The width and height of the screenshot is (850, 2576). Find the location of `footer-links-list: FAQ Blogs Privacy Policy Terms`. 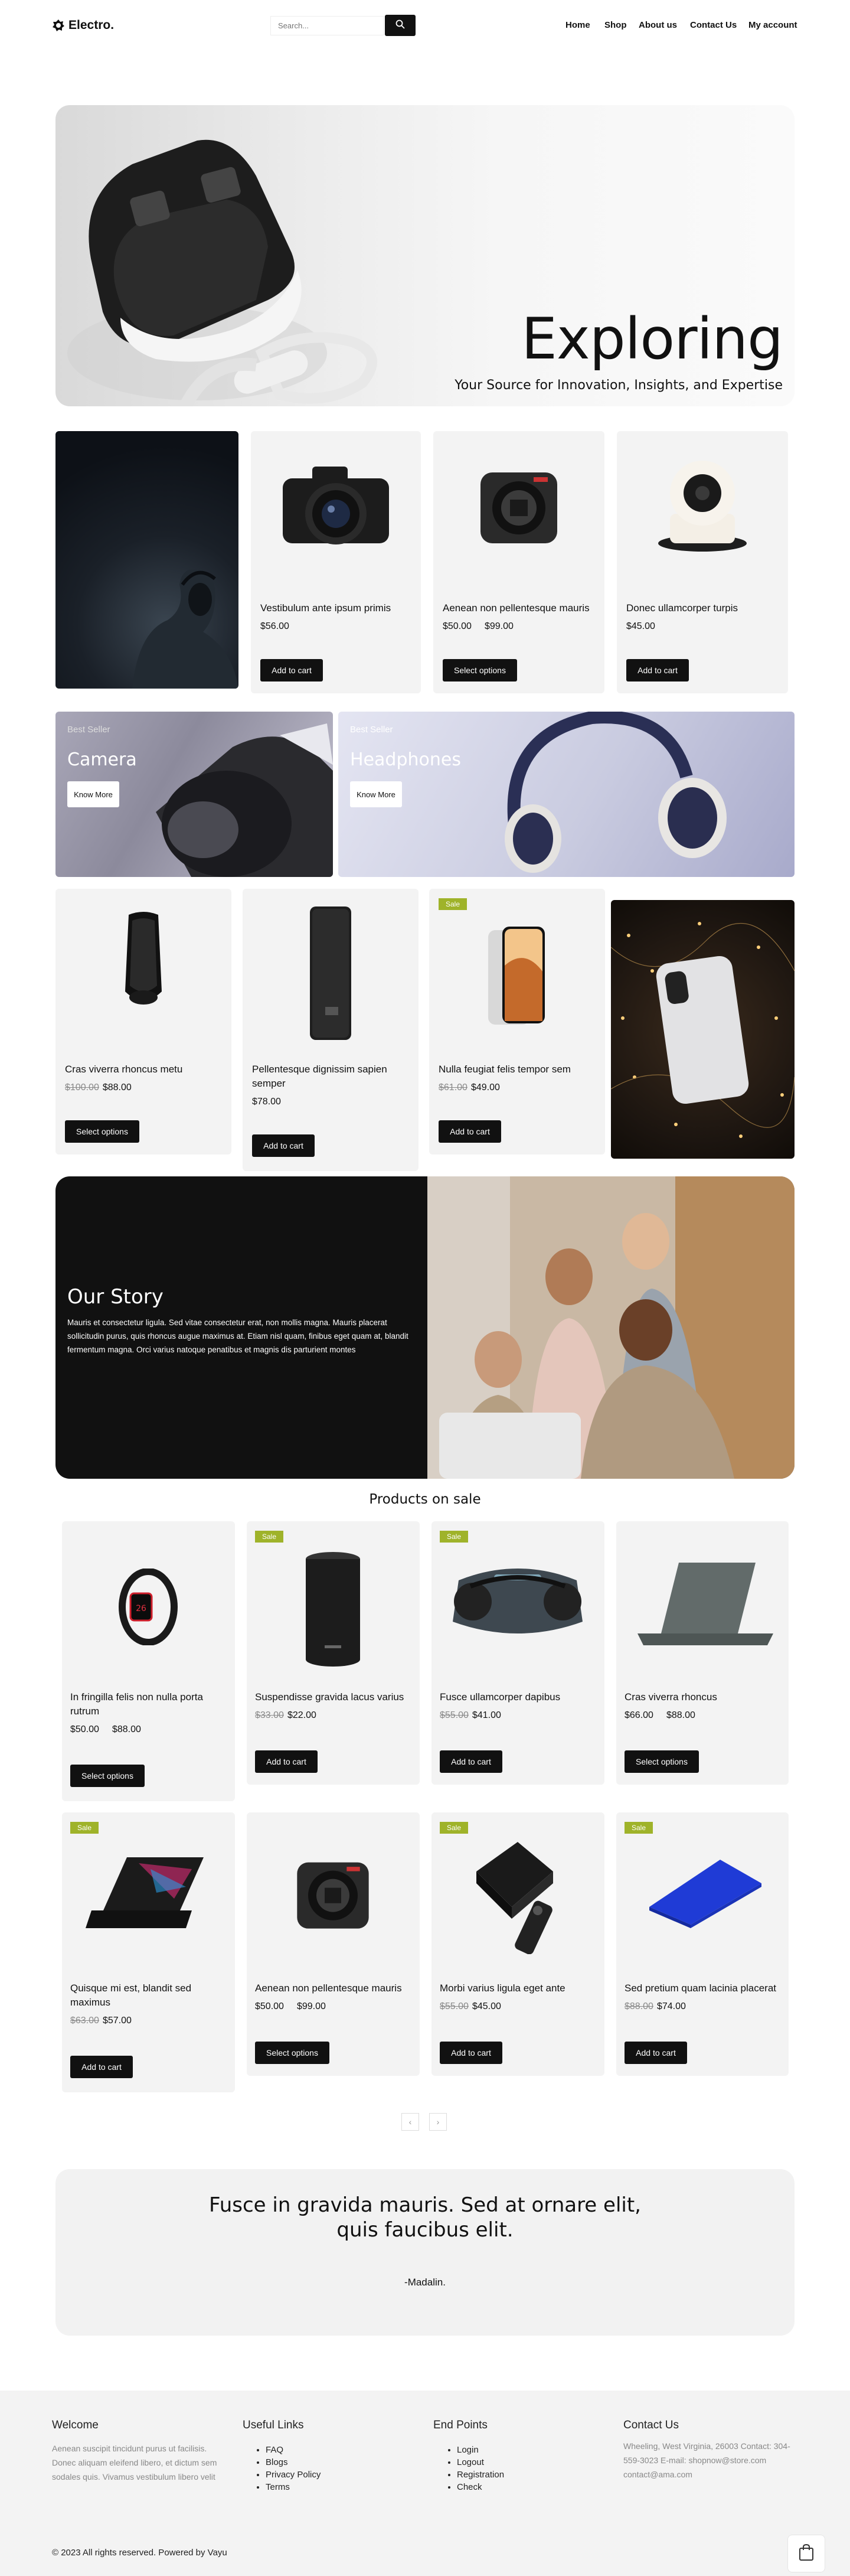

footer-links-list: FAQ Blogs Privacy Policy Terms is located at coordinates (293, 2469).